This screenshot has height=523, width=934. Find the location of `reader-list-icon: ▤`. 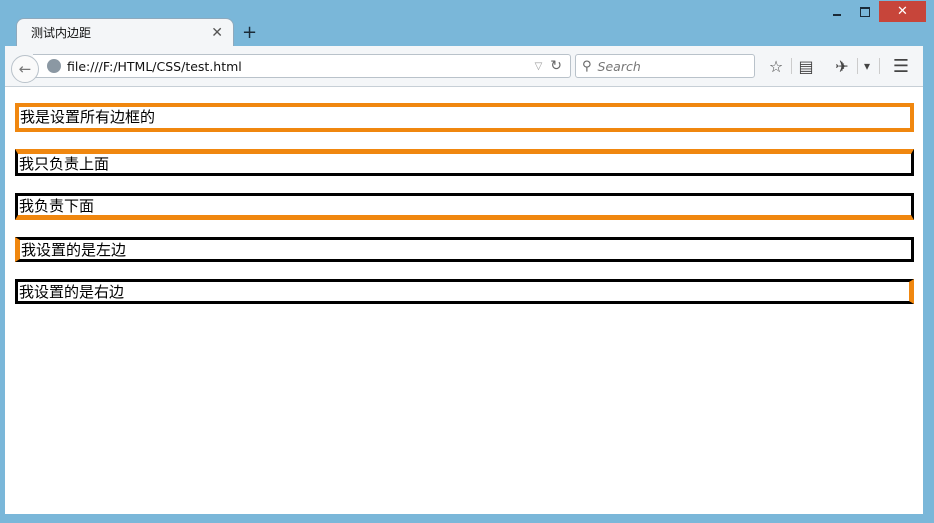

reader-list-icon: ▤ is located at coordinates (806, 66).